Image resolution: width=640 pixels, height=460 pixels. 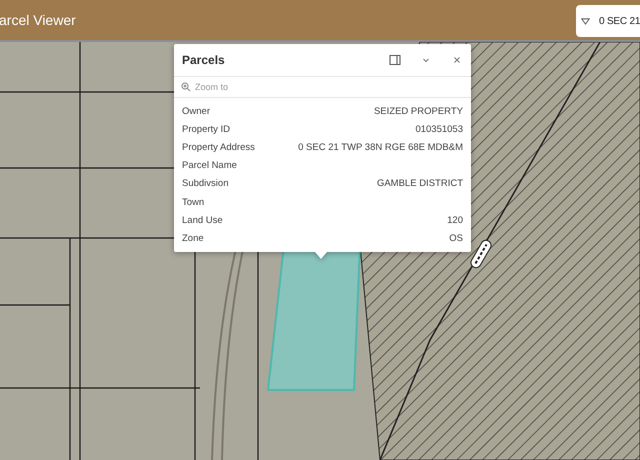 What do you see at coordinates (193, 238) in the screenshot?
I see `field-label: Zone` at bounding box center [193, 238].